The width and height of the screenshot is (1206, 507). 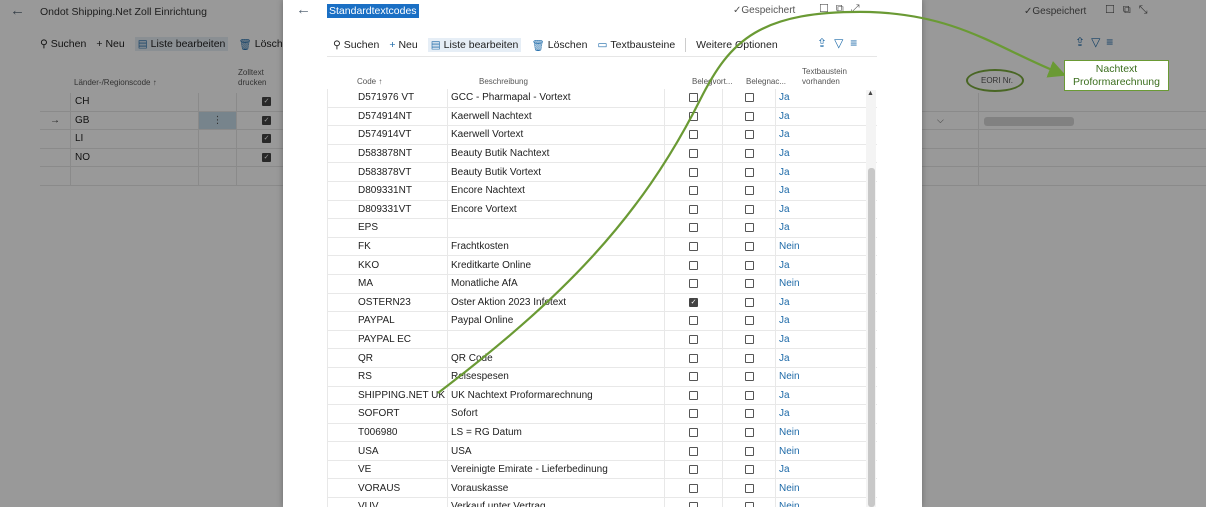 I want to click on delete-button: 🗑 Löschen, so click(x=559, y=45).